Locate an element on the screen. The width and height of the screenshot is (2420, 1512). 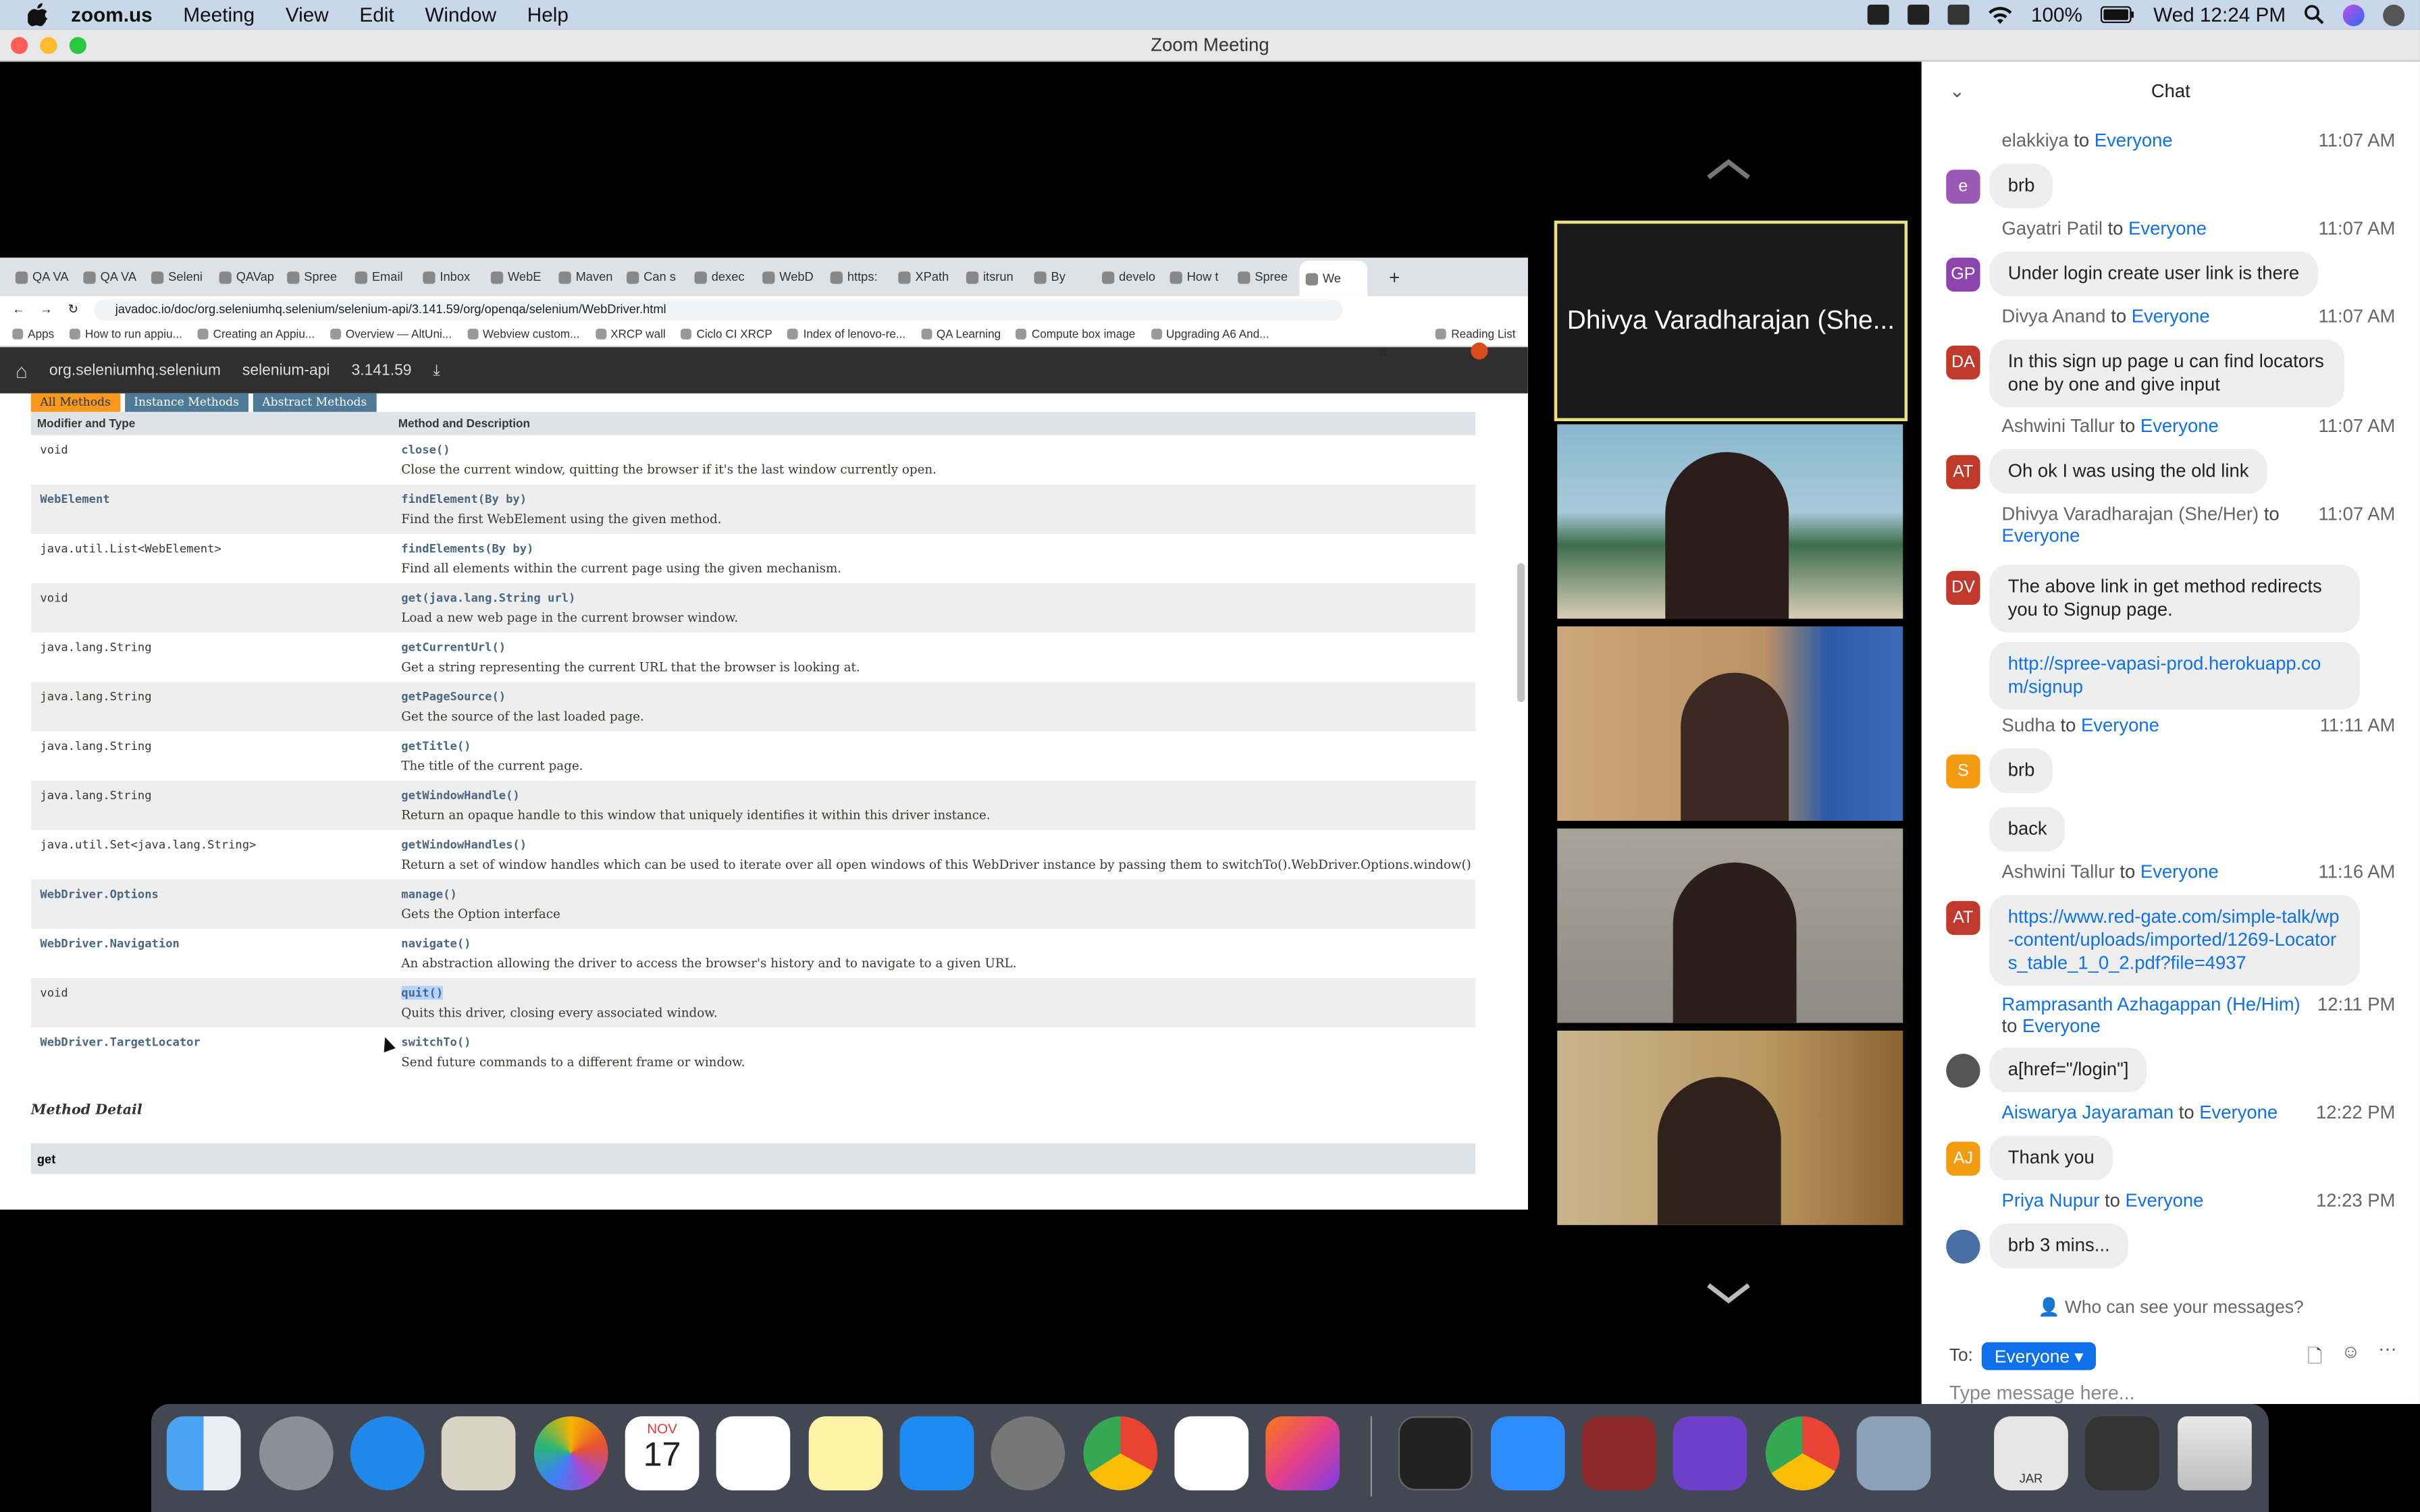
battery-icon is located at coordinates (2117, 15).